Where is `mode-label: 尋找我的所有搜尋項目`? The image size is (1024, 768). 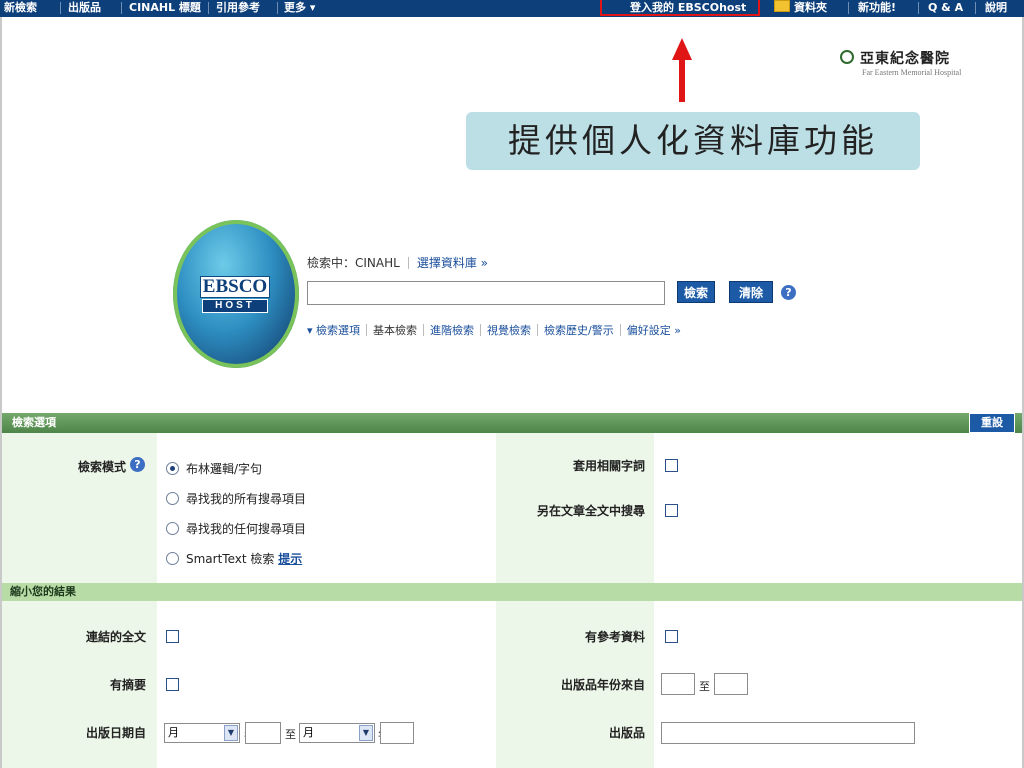
mode-label: 尋找我的所有搜尋項目 is located at coordinates (246, 499).